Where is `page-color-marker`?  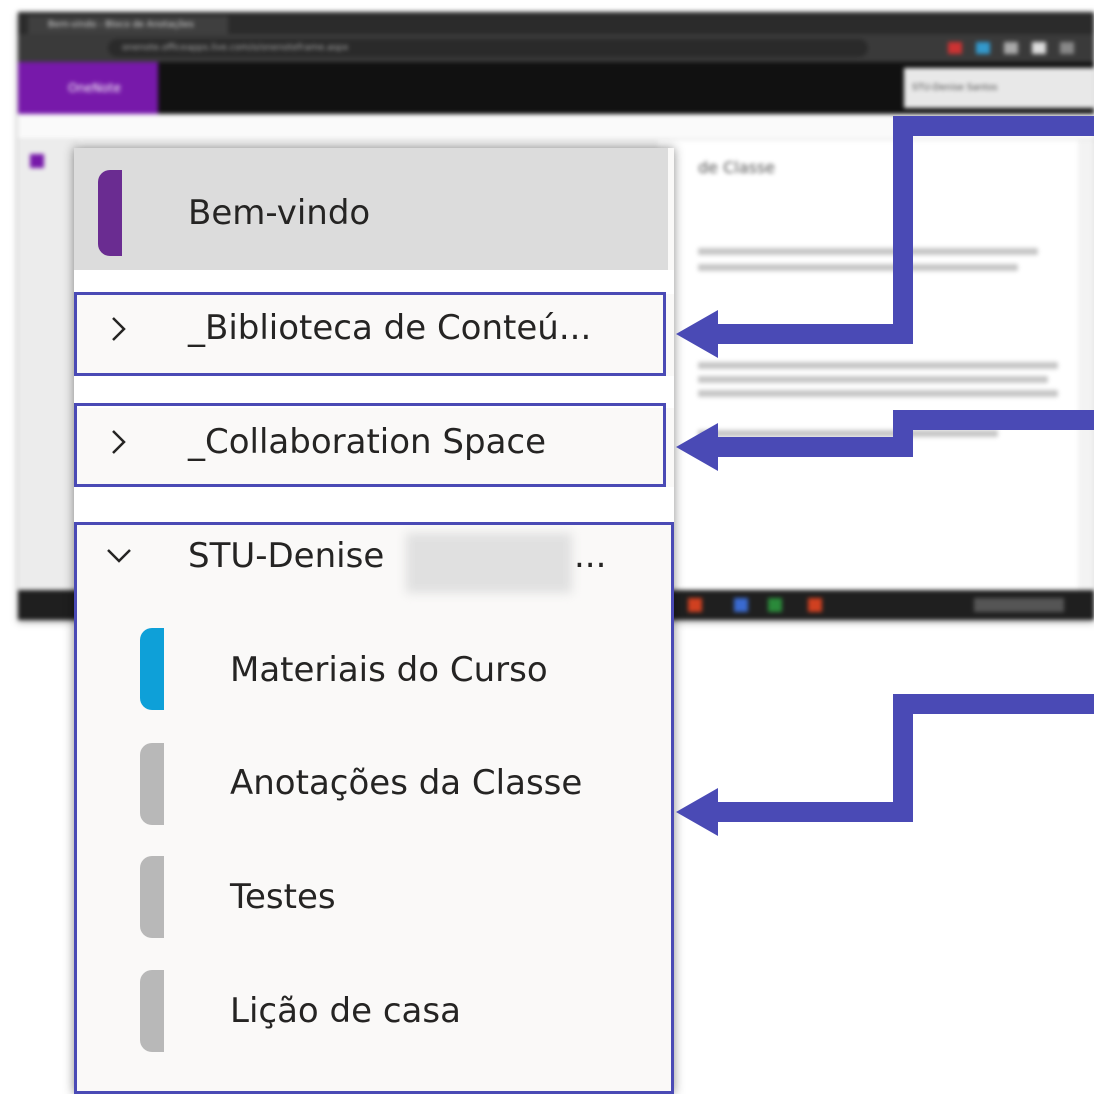
page-color-marker is located at coordinates (110, 213).